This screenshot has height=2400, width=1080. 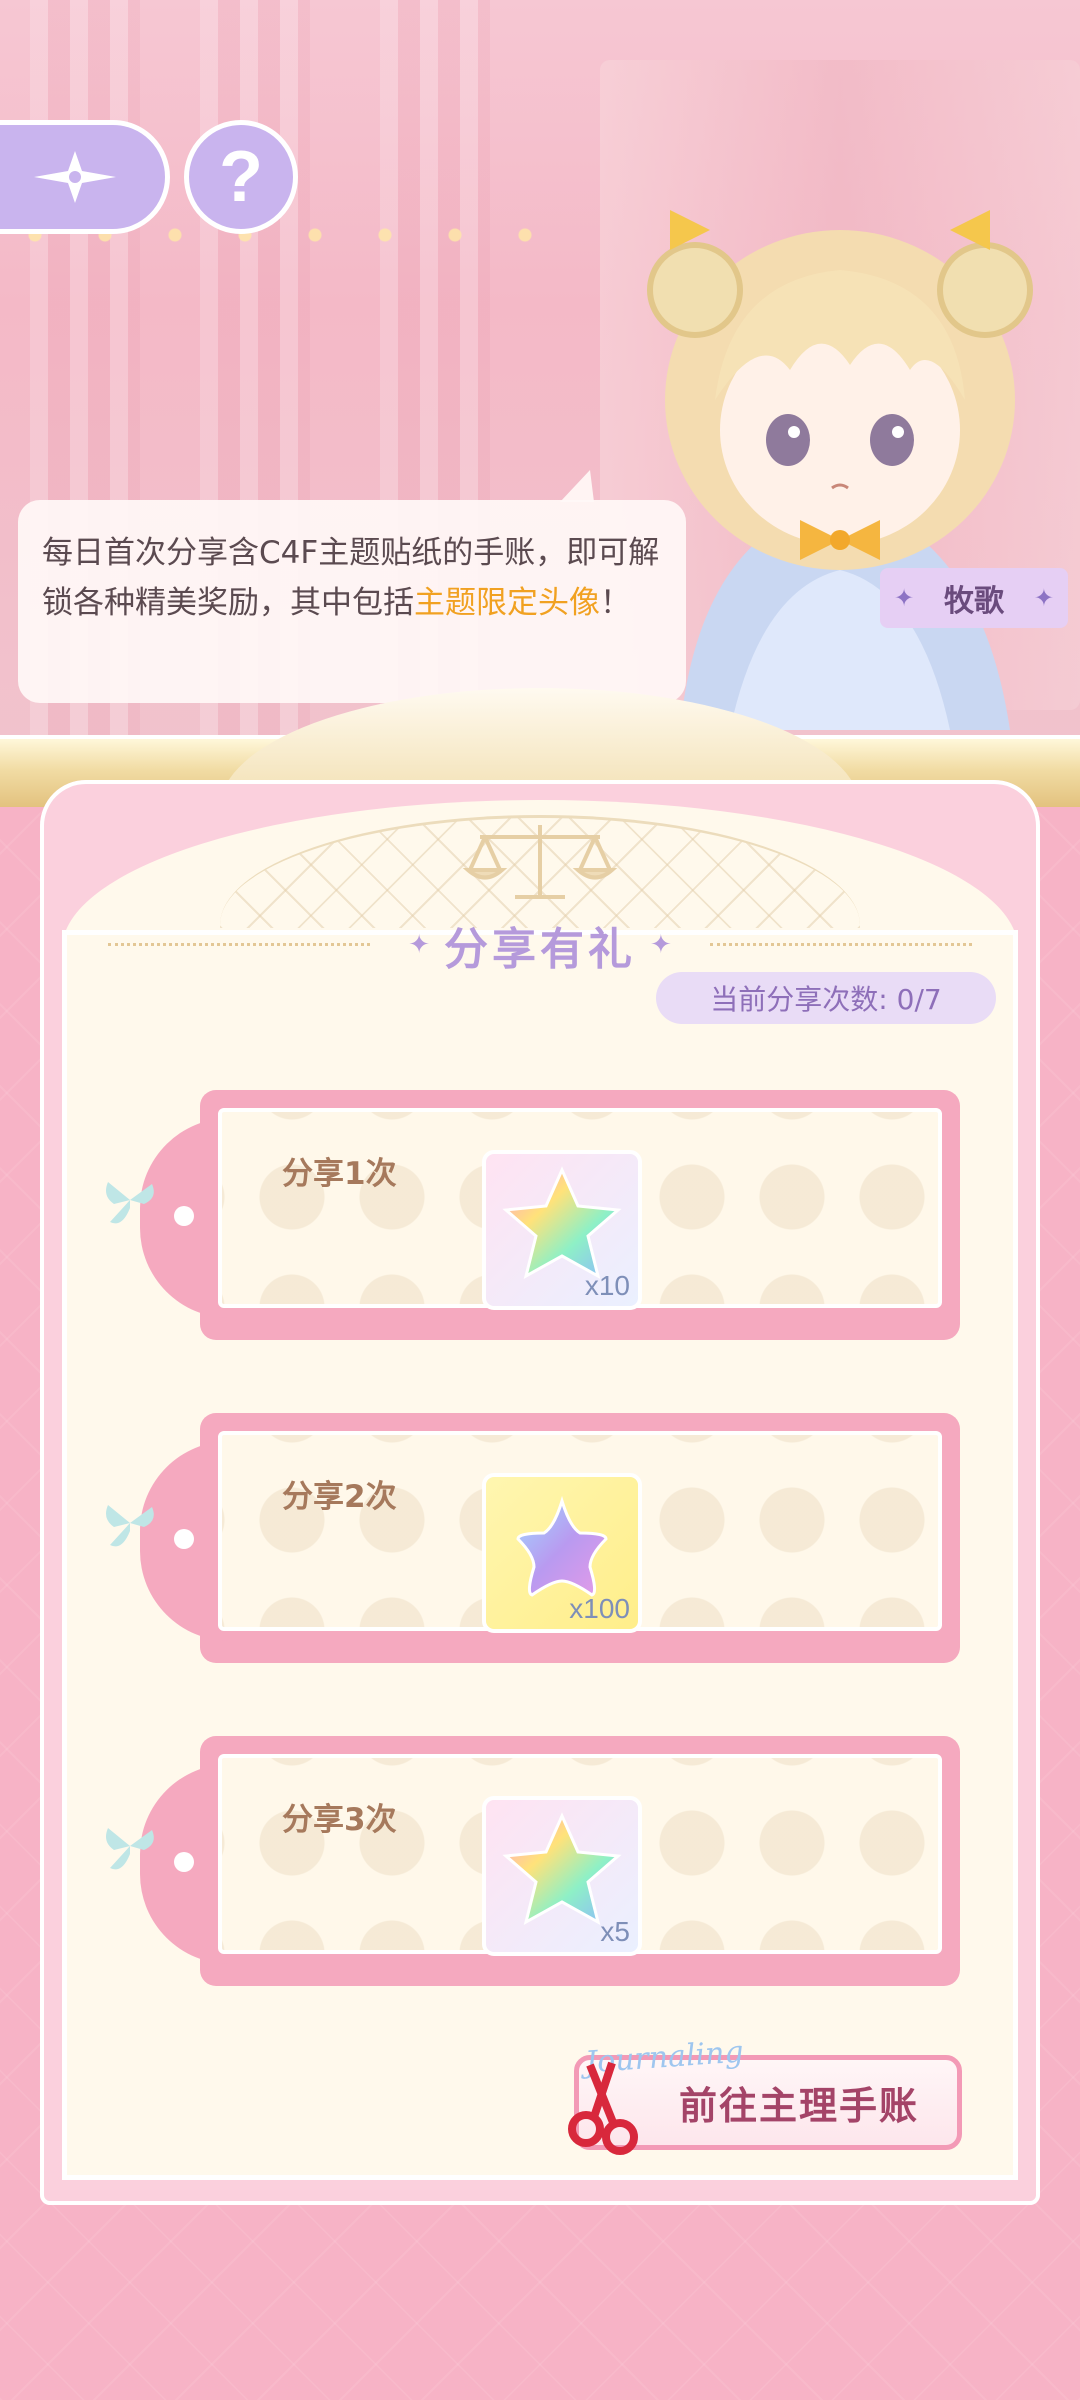 I want to click on reward-card: 分享3次 x5, so click(x=533, y=1861).